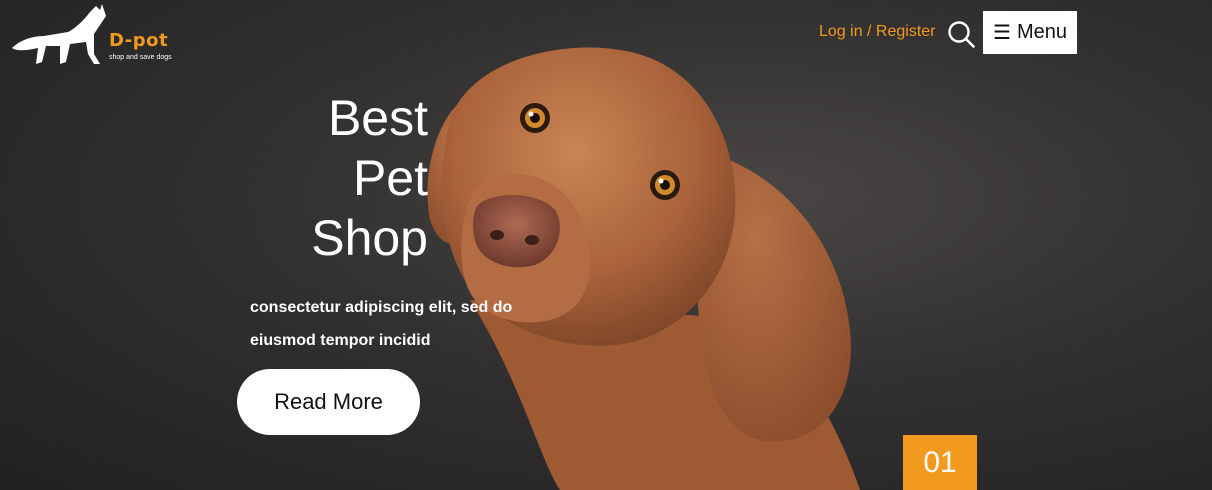  Describe the element at coordinates (877, 32) in the screenshot. I see `login-register-link: Log in / Register` at that location.